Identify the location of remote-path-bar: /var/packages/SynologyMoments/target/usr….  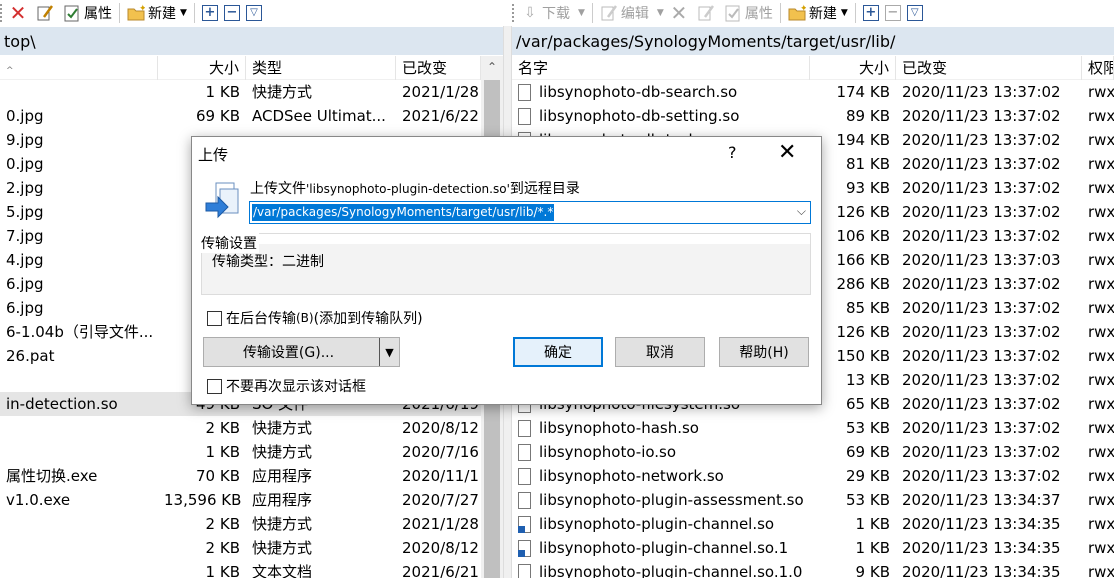
(813, 41).